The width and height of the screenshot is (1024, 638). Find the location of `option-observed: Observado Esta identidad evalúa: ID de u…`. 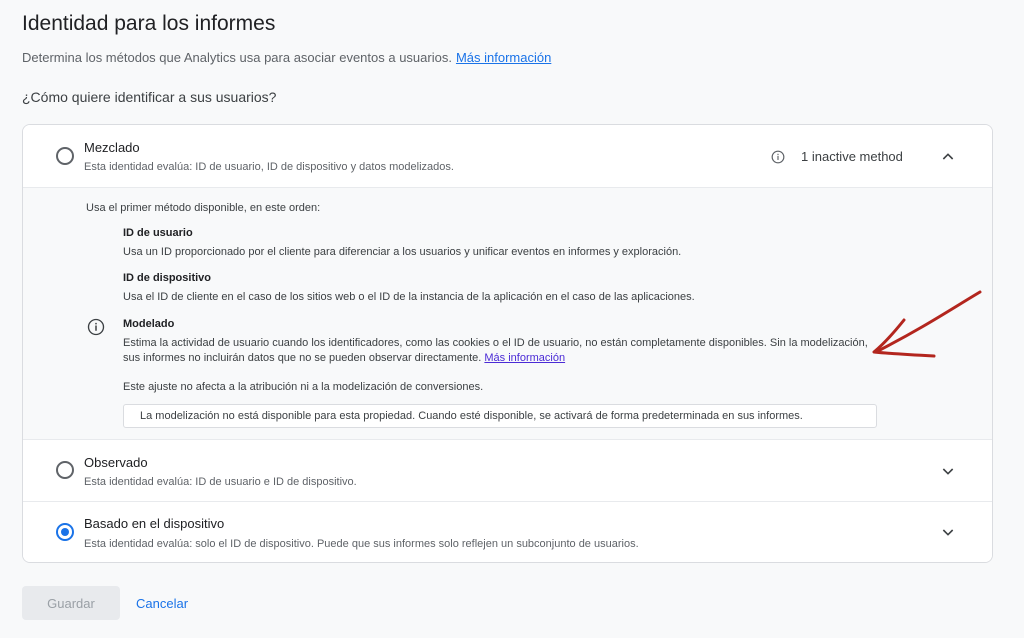

option-observed: Observado Esta identidad evalúa: ID de u… is located at coordinates (507, 471).